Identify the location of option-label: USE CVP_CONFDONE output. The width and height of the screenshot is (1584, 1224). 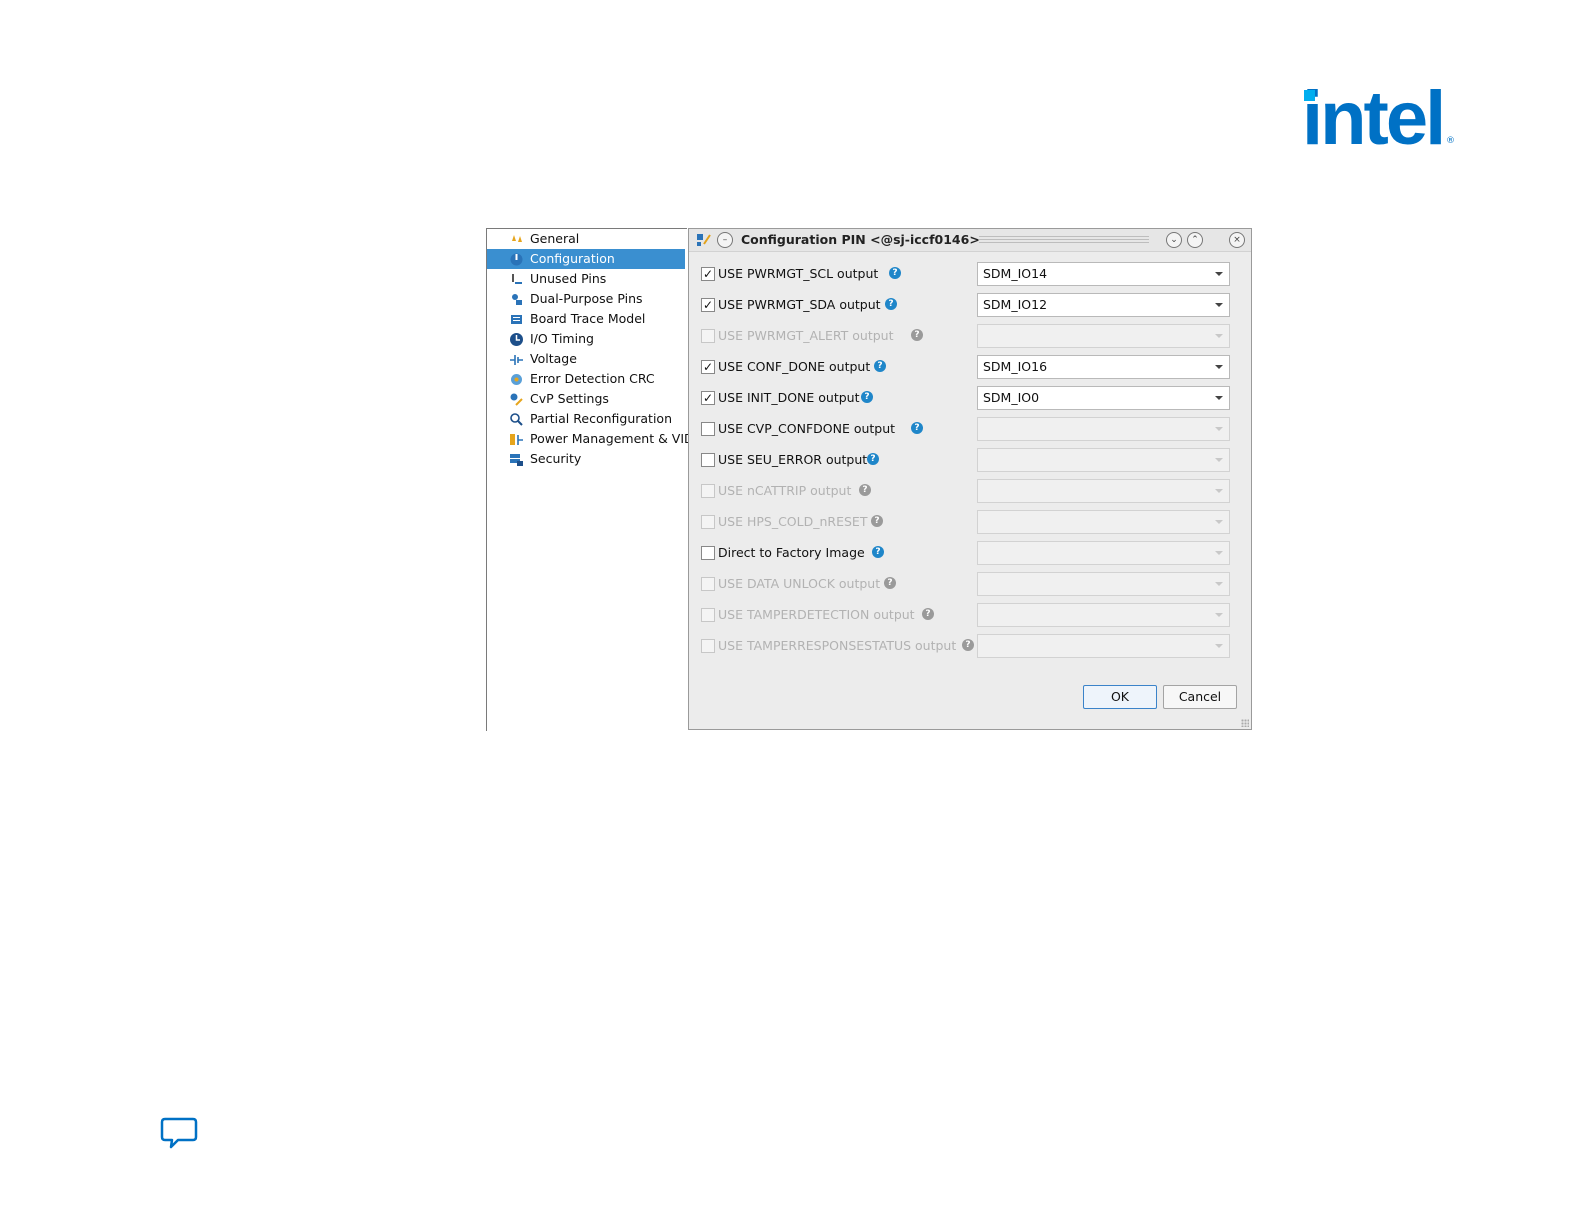
(807, 428).